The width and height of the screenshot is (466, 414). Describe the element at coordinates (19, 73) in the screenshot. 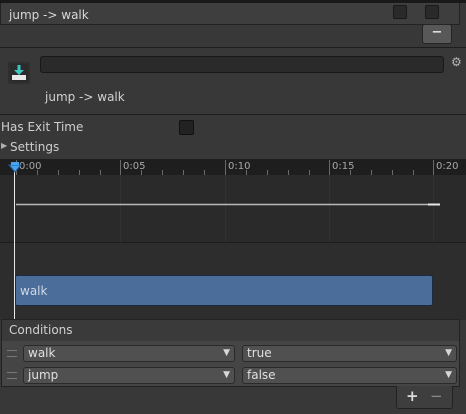

I see `transition-icon` at that location.